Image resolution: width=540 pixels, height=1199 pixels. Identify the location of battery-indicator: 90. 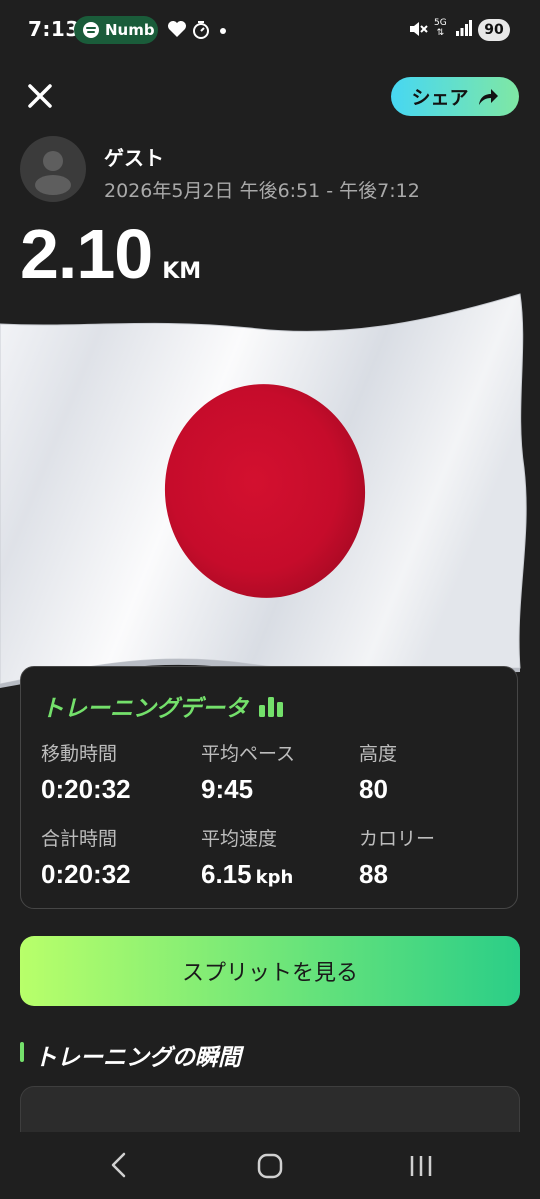
(494, 30).